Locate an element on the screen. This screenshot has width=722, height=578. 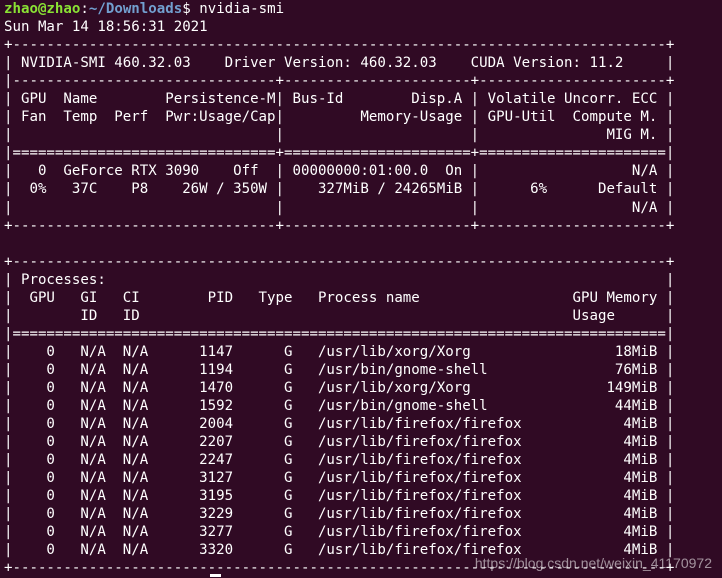
timestamp-line: Sun Mar 14 18:56:31 2021 is located at coordinates (106, 27).